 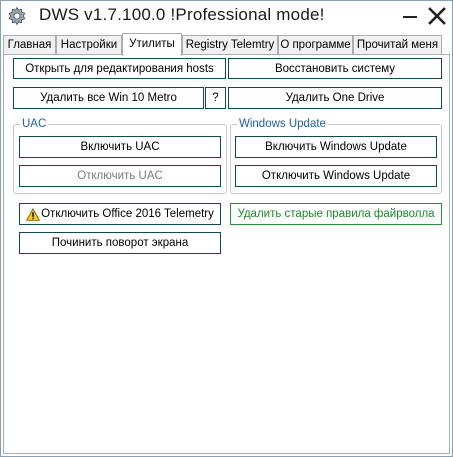 What do you see at coordinates (315, 45) in the screenshot?
I see `tab-about: О программе` at bounding box center [315, 45].